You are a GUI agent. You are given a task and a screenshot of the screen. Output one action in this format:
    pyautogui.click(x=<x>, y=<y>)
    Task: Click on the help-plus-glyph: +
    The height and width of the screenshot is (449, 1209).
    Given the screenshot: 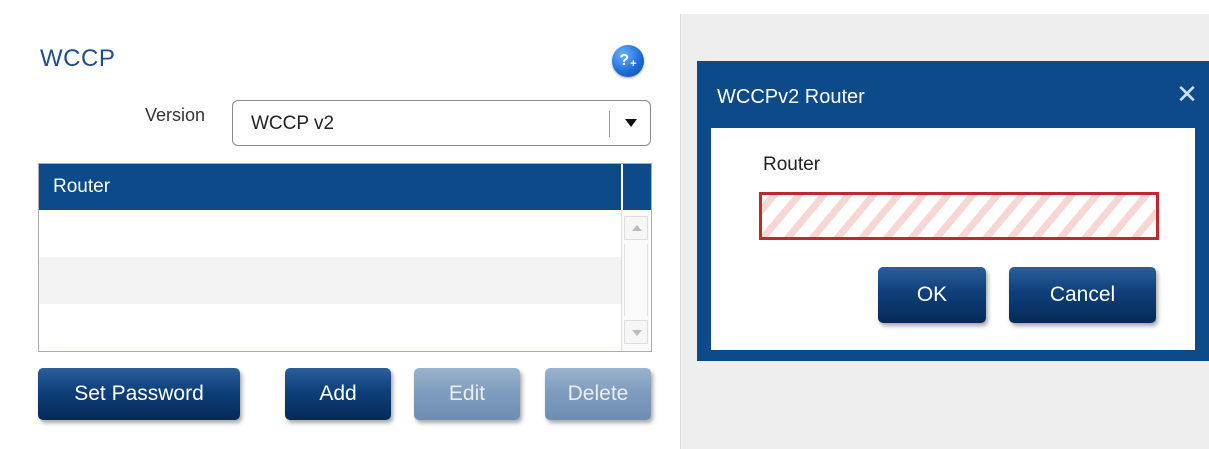 What is the action you would take?
    pyautogui.click(x=633, y=64)
    